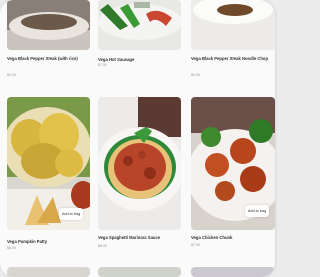 This screenshot has width=320, height=277. What do you see at coordinates (139, 163) in the screenshot?
I see `product-image-spaghetti` at bounding box center [139, 163].